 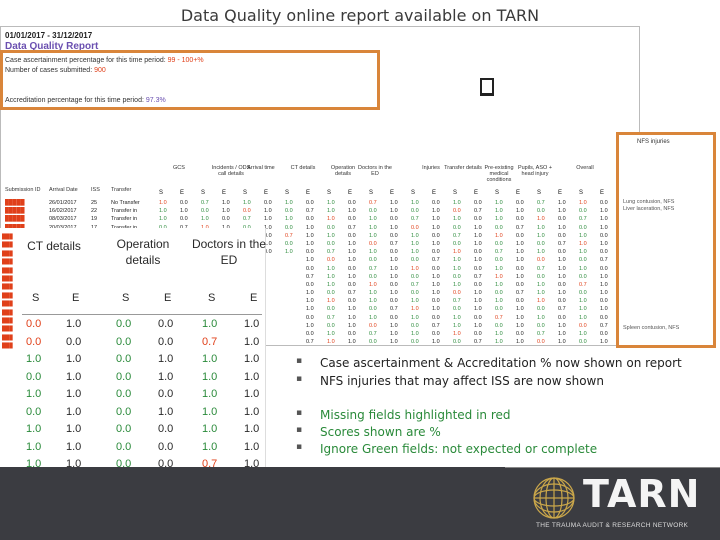 I want to click on tarn-logo-text: TARN, so click(x=642, y=494).